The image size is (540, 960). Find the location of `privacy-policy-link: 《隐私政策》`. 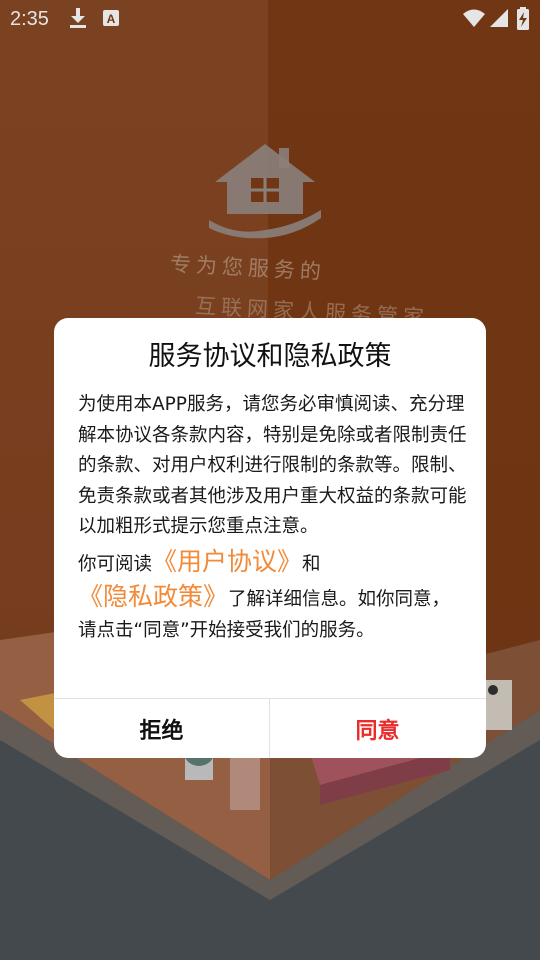

privacy-policy-link: 《隐私政策》 is located at coordinates (153, 596).